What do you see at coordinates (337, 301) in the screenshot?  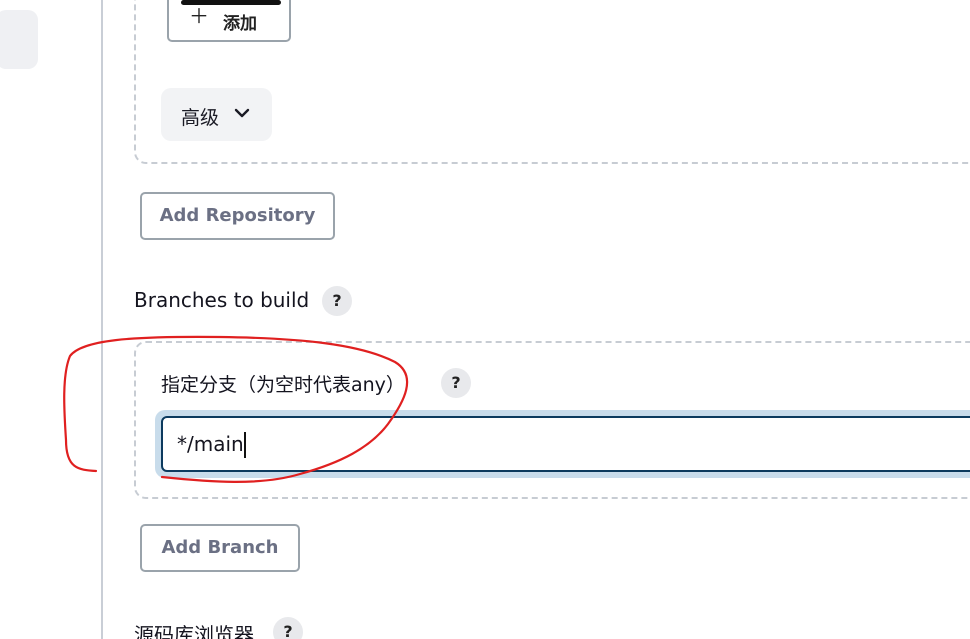 I see `branches-help-button: ?` at bounding box center [337, 301].